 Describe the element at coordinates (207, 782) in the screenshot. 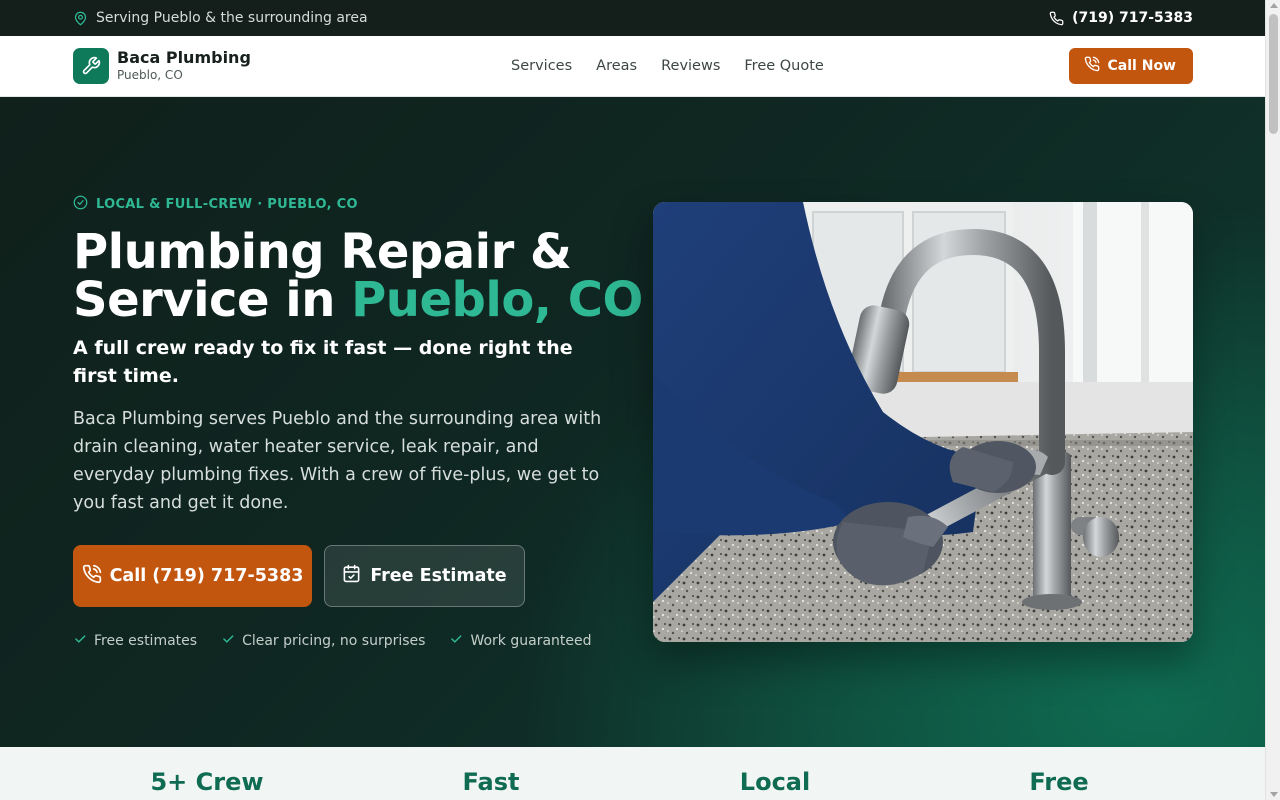

I see `stat-crew: 5+ Crew` at that location.